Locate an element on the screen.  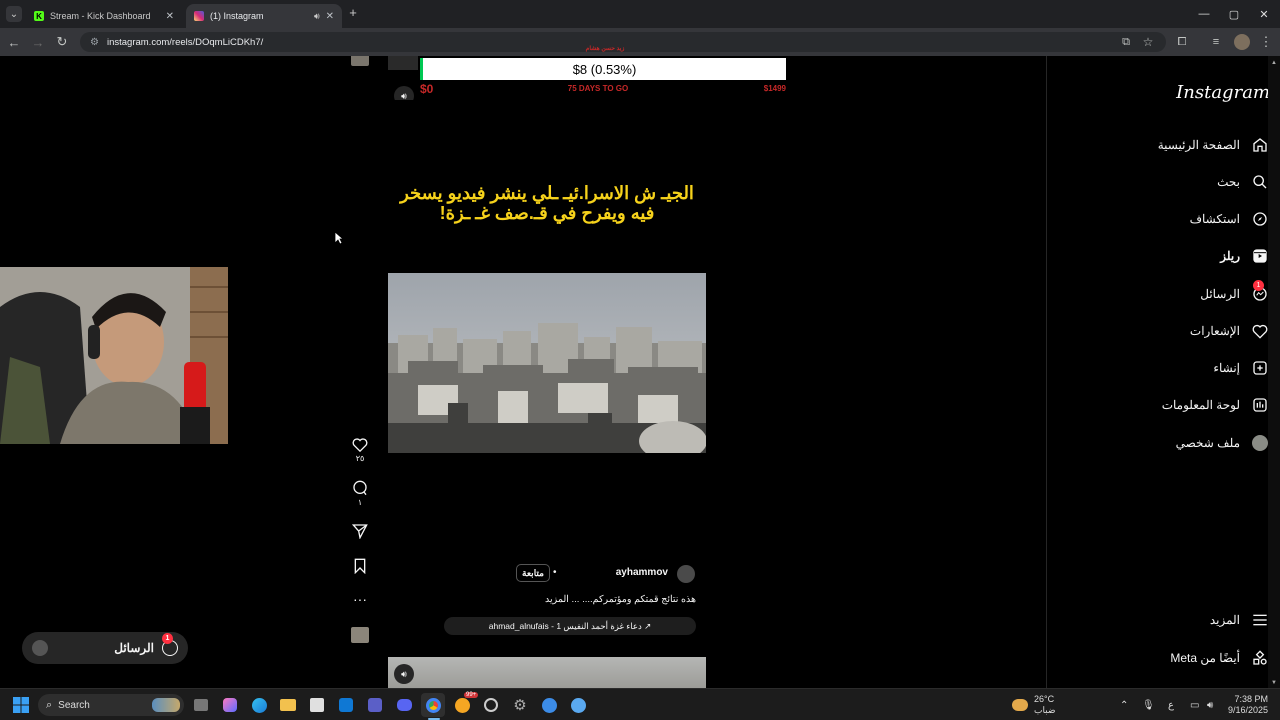
task-view-icon is located at coordinates (201, 705).